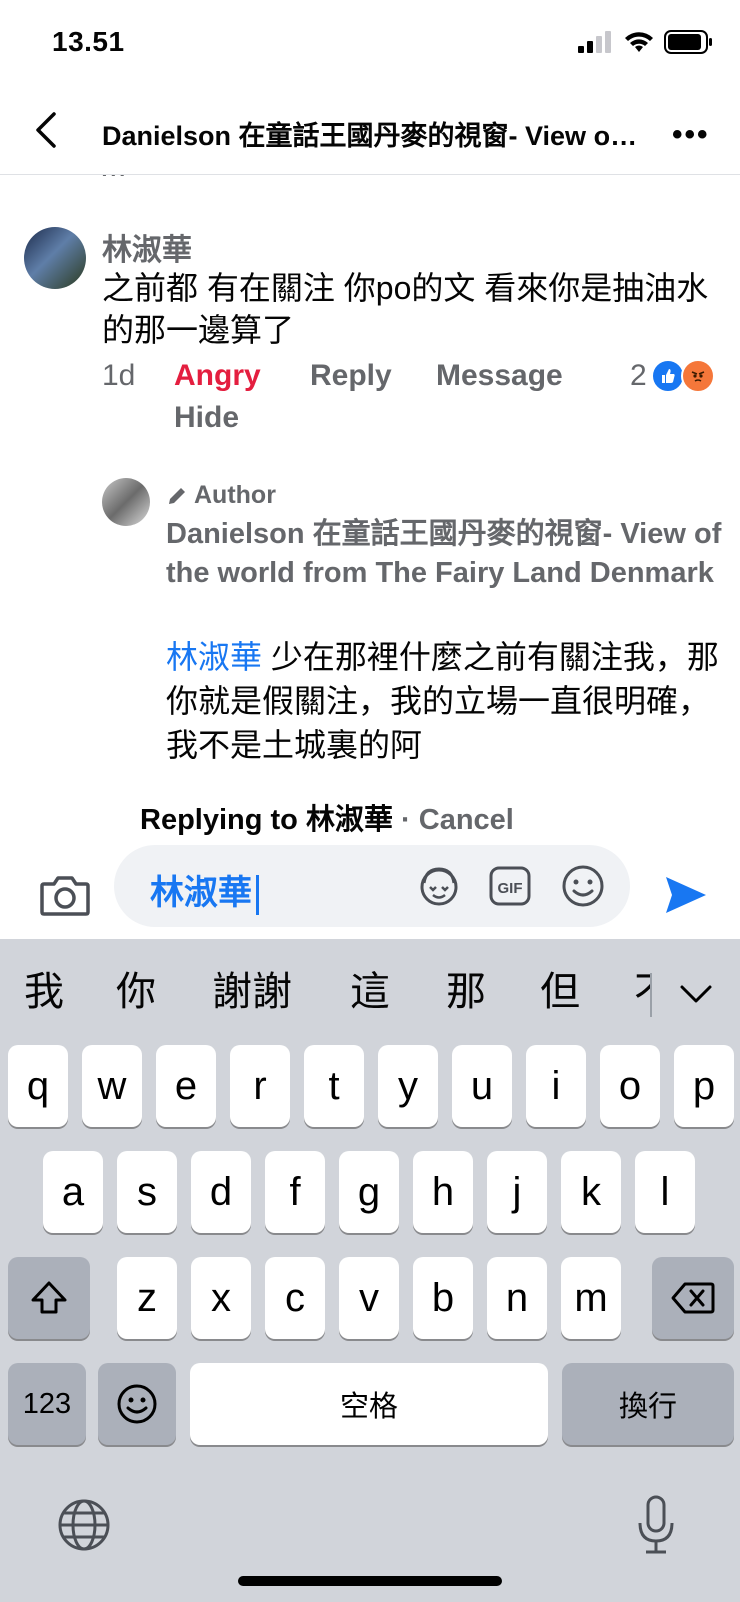 This screenshot has width=740, height=1602. I want to click on reply-button: Reply, so click(351, 376).